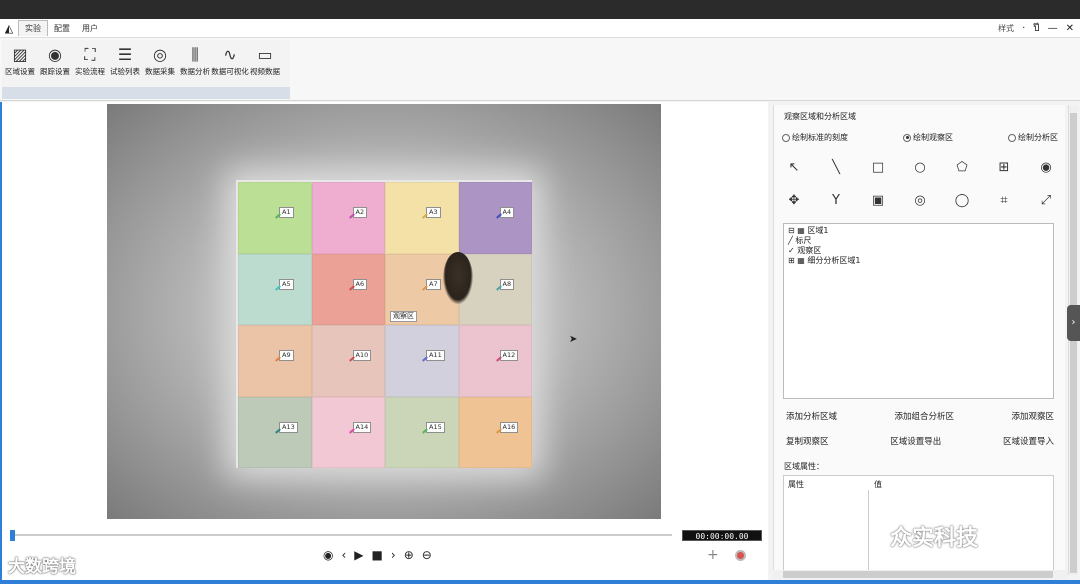  I want to click on analysis-zone: A3, so click(422, 218).